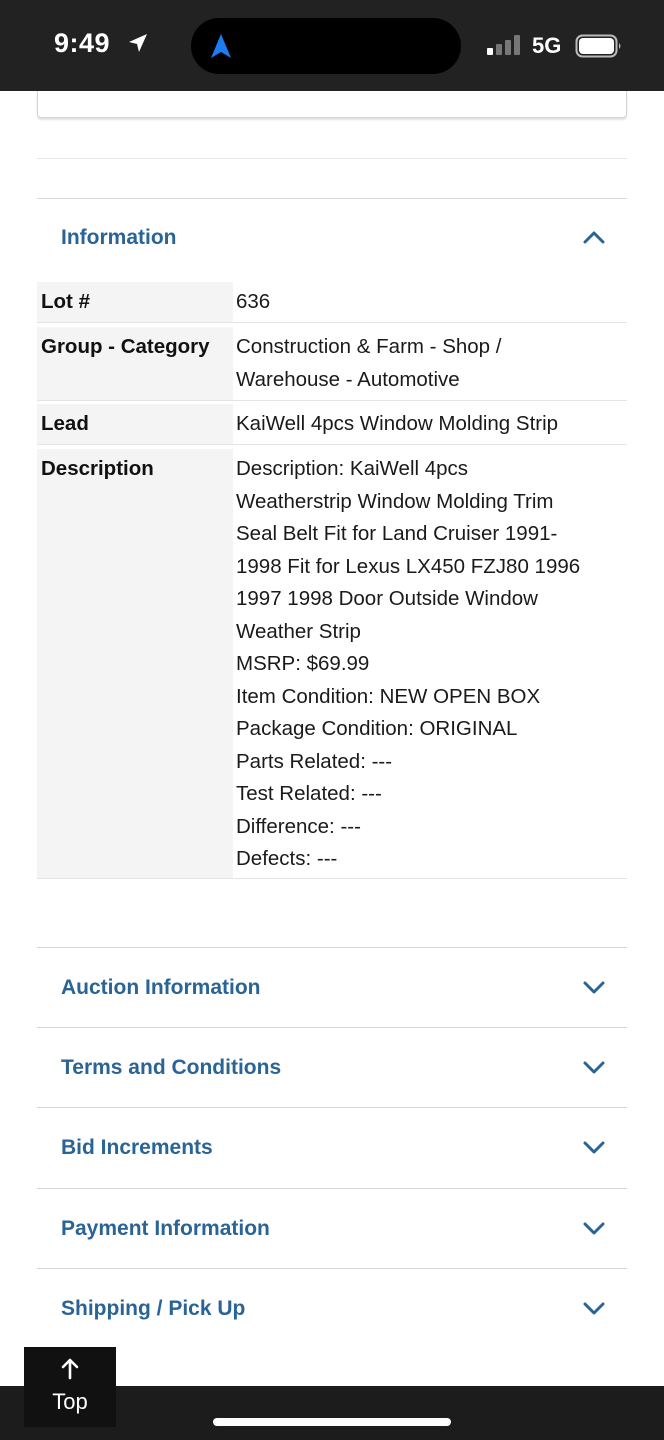 This screenshot has height=1440, width=664. I want to click on value-line: Warehouse - Automotive, so click(348, 379).